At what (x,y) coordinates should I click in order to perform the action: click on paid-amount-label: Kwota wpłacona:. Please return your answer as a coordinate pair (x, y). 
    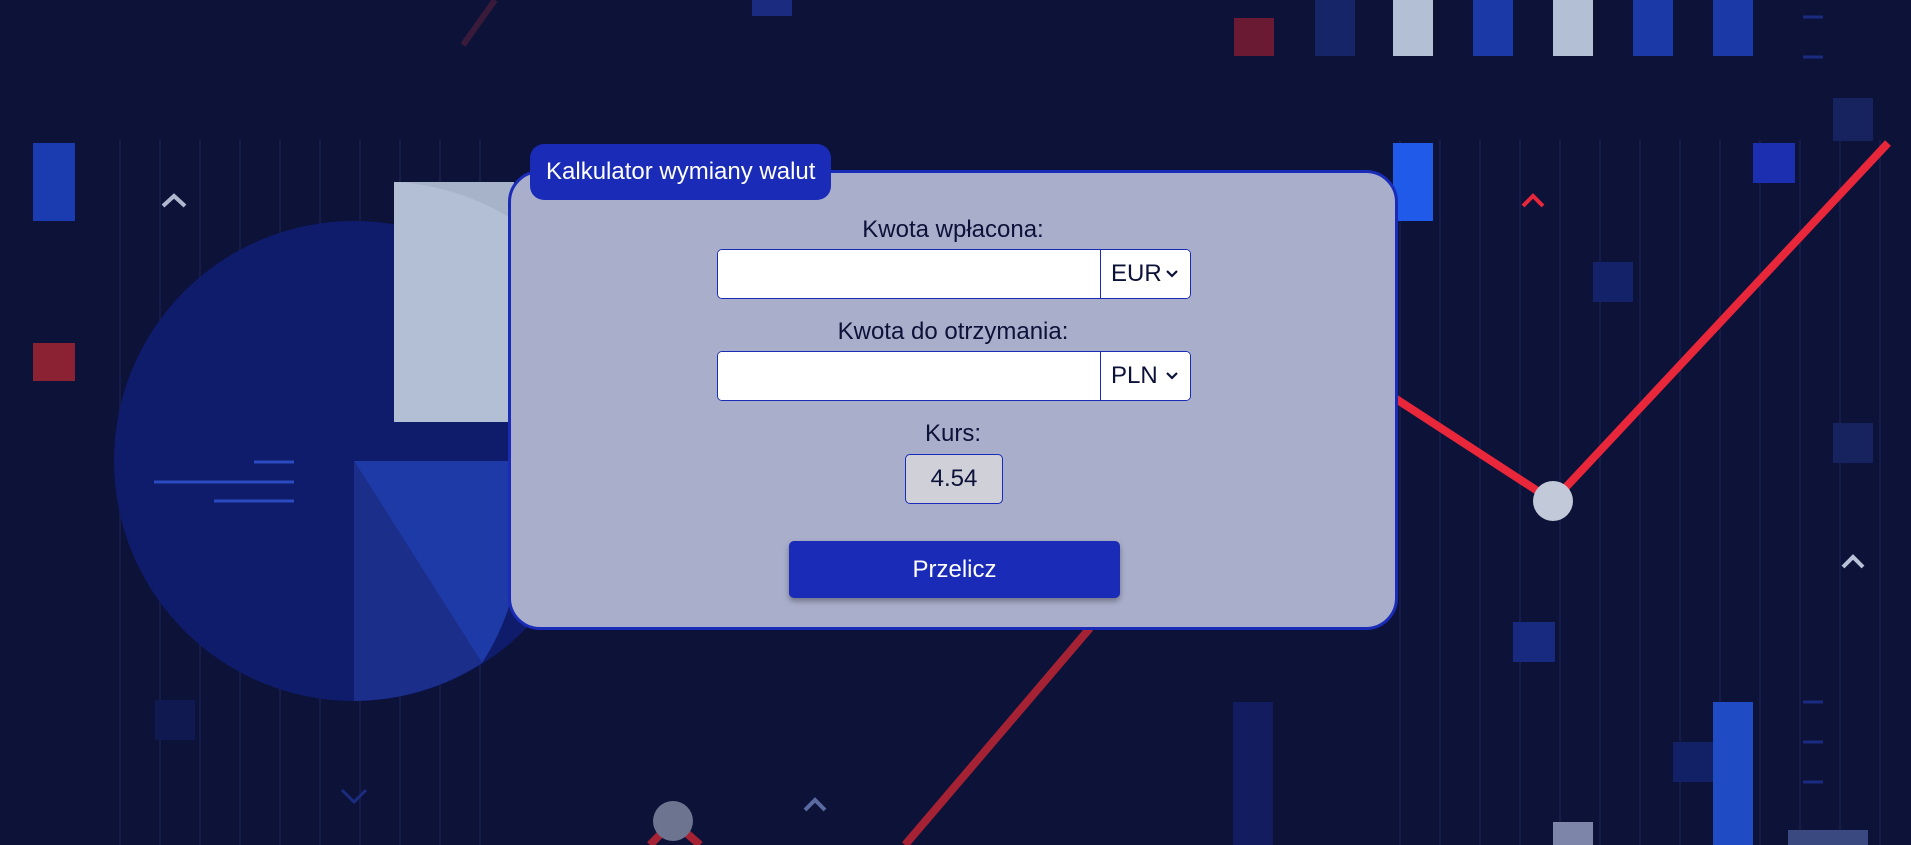
    Looking at the image, I should click on (953, 229).